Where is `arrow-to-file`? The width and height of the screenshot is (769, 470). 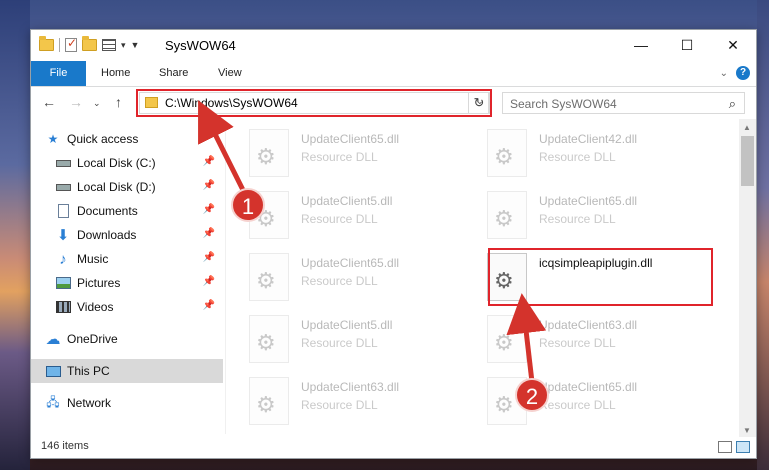 arrow-to-file is located at coordinates (526, 338).